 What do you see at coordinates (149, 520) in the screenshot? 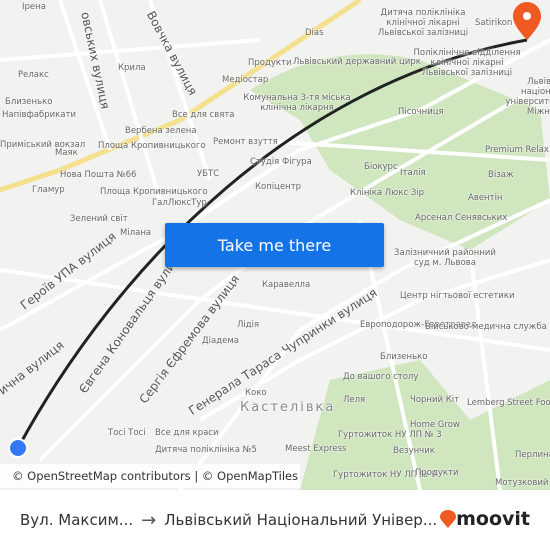
I see `arrow-right-icon: →` at bounding box center [149, 520].